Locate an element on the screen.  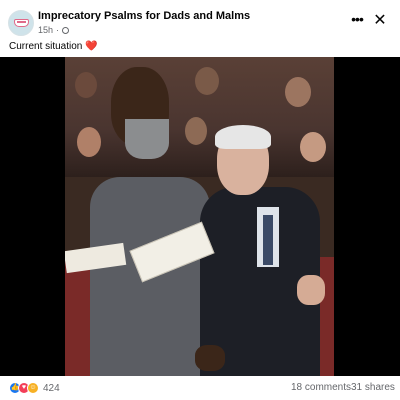
page-avatar is located at coordinates (21, 23).